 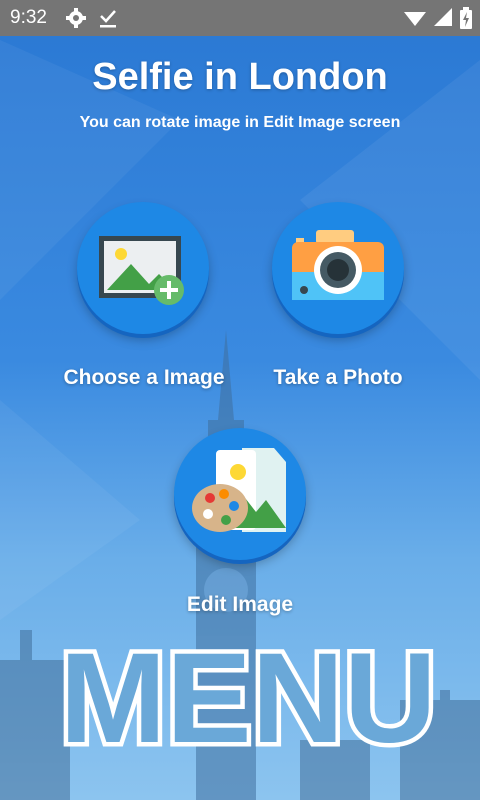 I want to click on camera-icon, so click(x=338, y=268).